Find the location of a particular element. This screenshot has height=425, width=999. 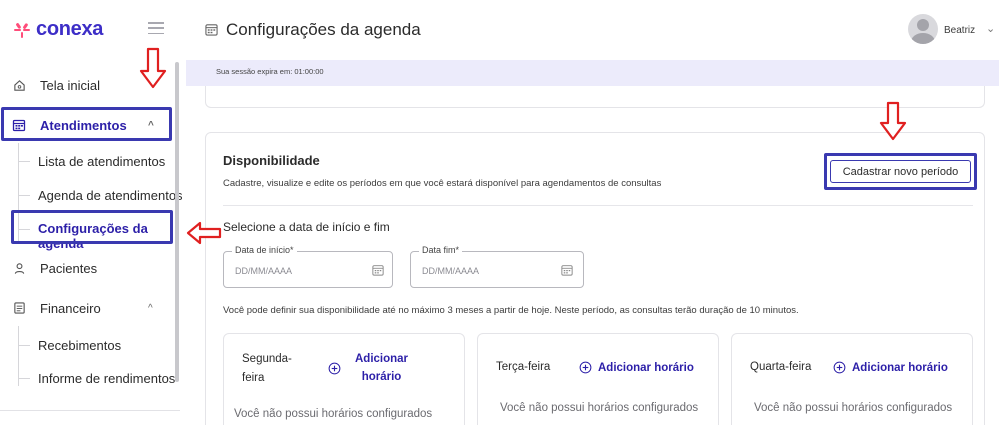

user-name: Beatriz is located at coordinates (959, 30).